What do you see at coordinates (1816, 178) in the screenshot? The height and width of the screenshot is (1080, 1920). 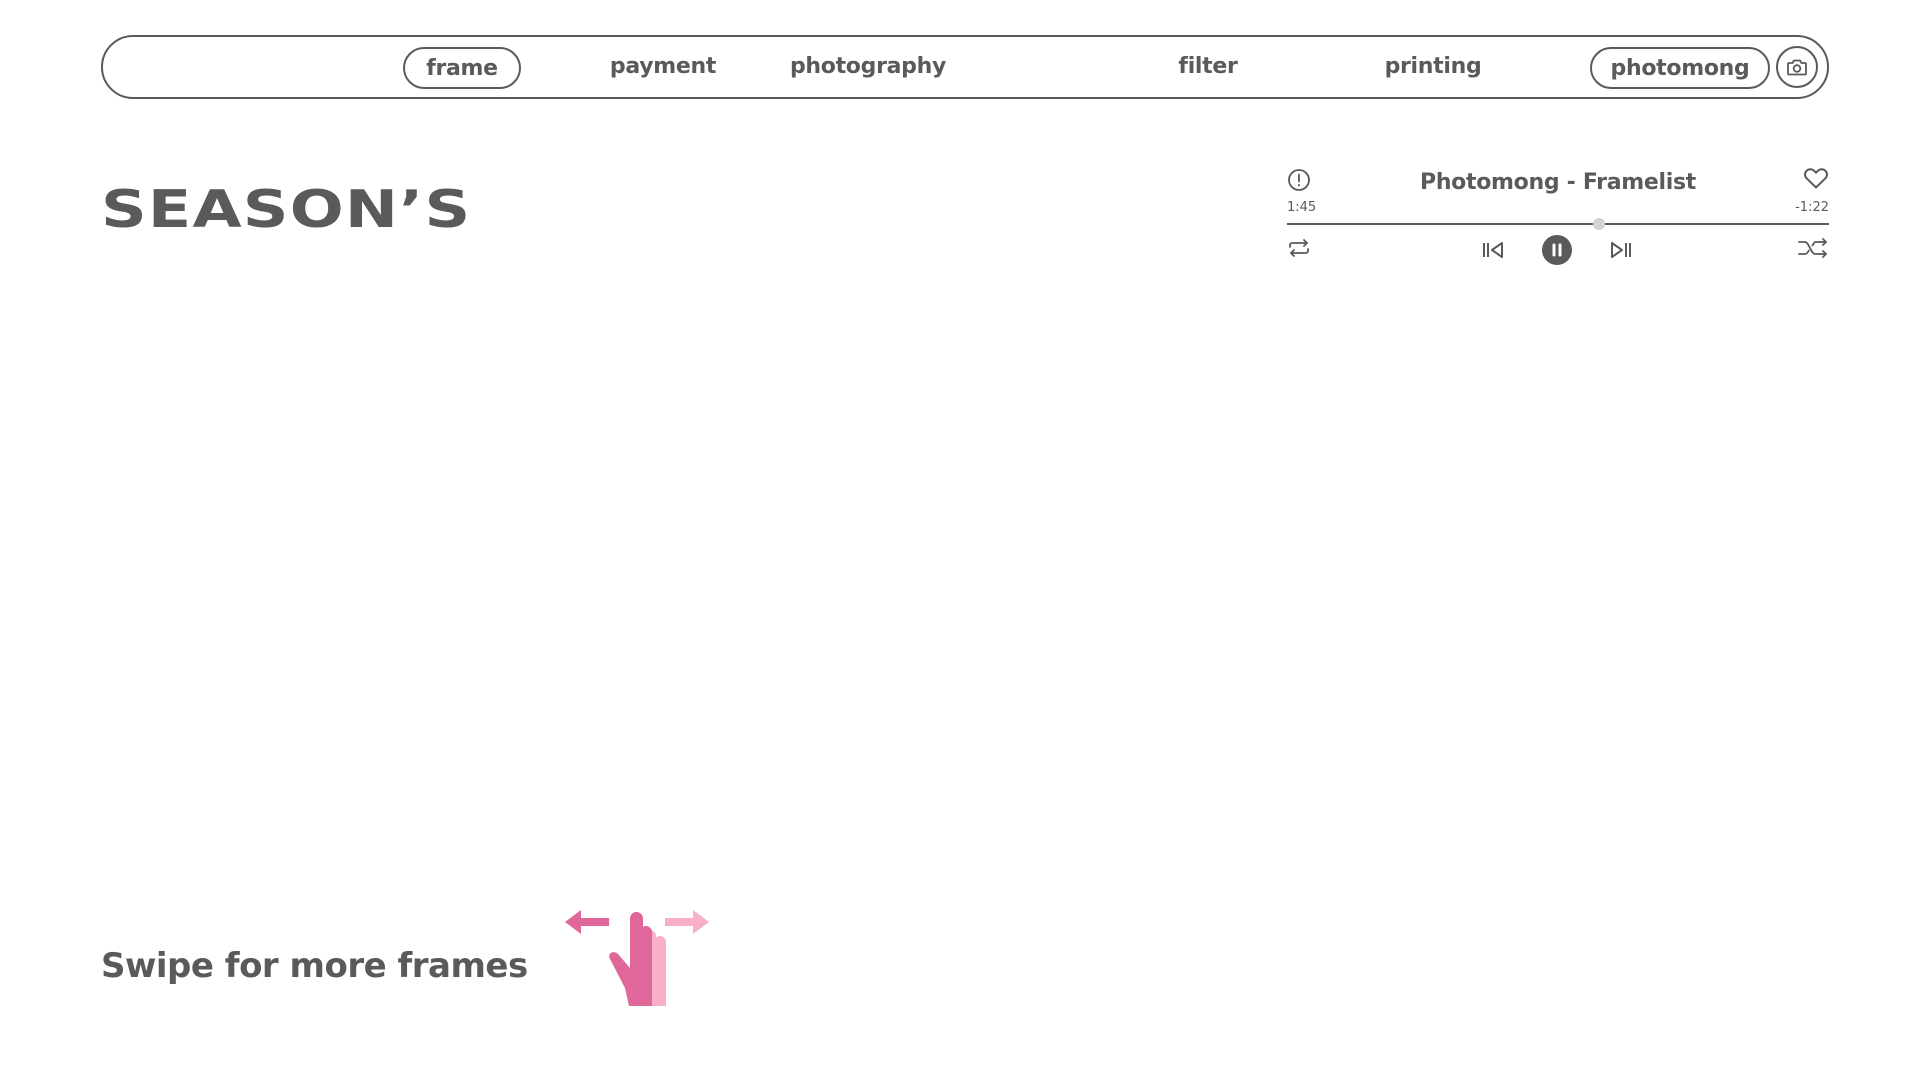 I see `heart-icon` at bounding box center [1816, 178].